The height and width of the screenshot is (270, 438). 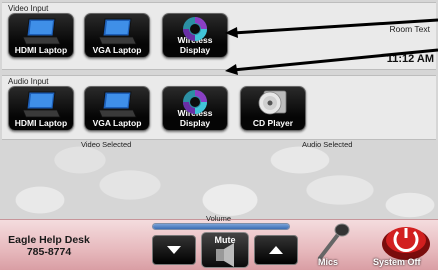 What do you see at coordinates (410, 59) in the screenshot?
I see `clock: 11:12 AM` at bounding box center [410, 59].